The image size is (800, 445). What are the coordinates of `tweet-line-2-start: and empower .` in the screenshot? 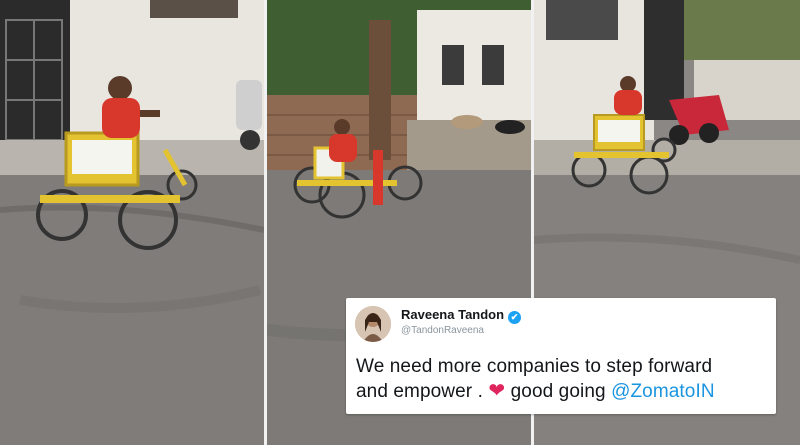 It's located at (419, 391).